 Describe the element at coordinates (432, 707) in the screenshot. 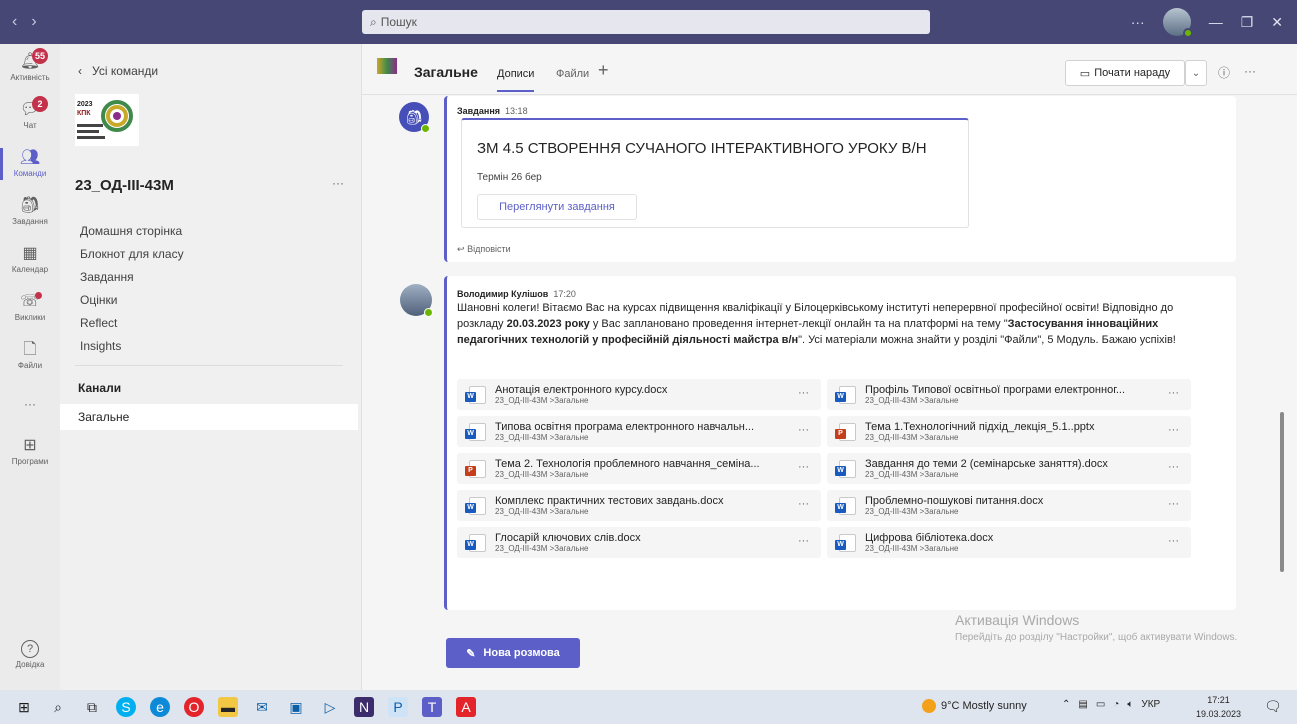

I see `teams-taskbar-icon: T` at that location.